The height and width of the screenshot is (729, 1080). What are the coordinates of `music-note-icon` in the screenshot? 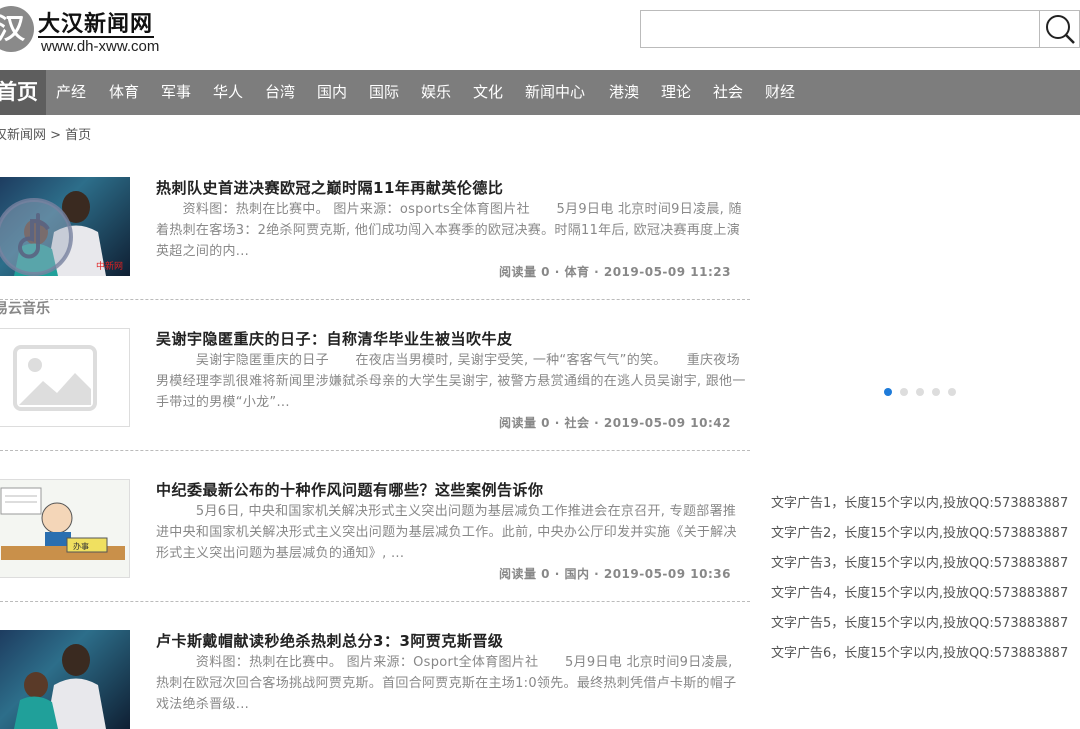 It's located at (36, 237).